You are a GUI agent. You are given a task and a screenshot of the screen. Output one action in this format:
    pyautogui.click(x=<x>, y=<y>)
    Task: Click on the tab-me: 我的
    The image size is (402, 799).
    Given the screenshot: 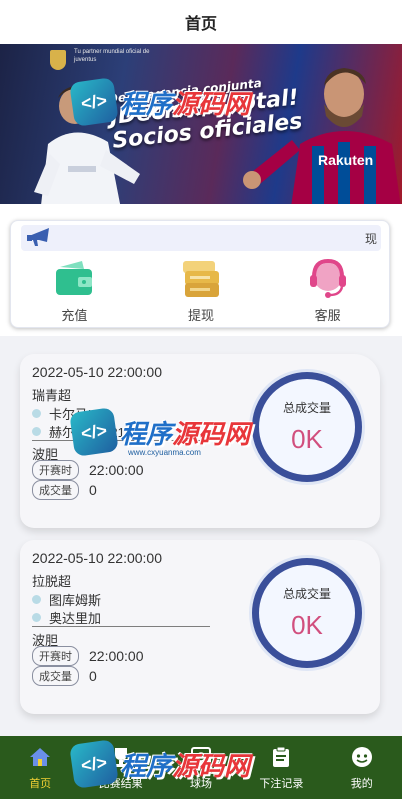 What is the action you would take?
    pyautogui.click(x=362, y=767)
    